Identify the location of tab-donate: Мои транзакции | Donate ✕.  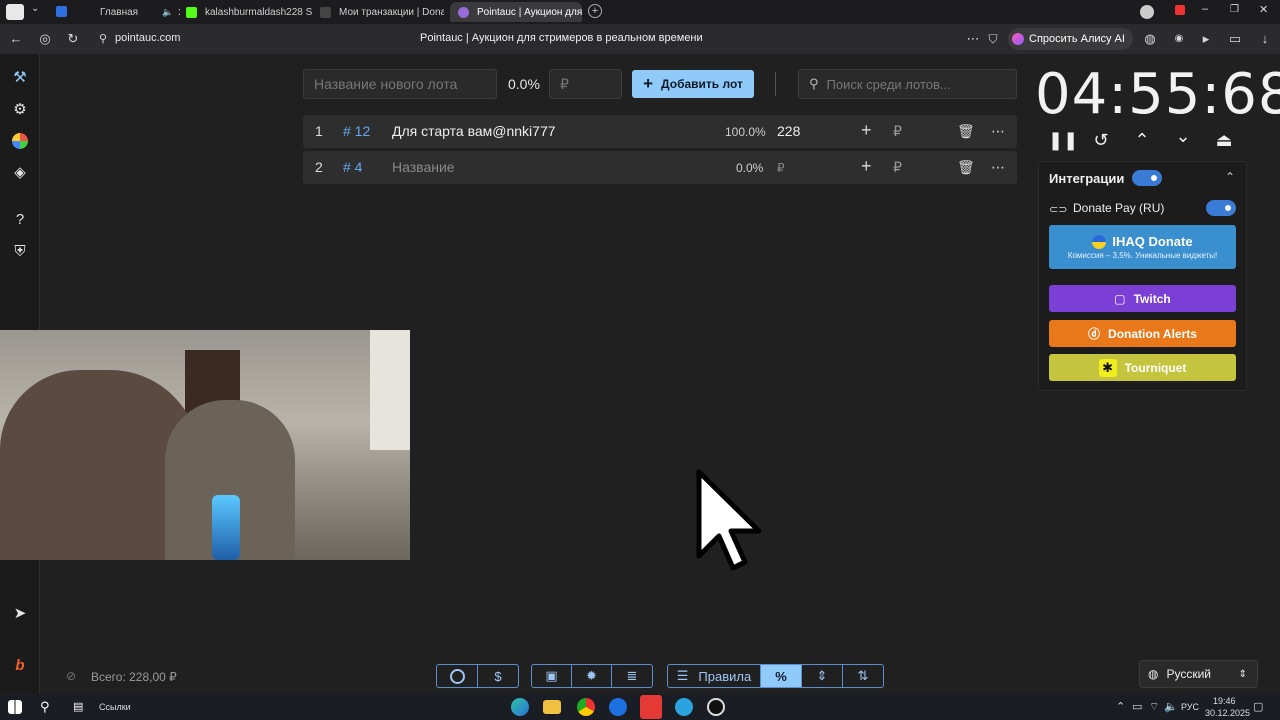
(382, 12).